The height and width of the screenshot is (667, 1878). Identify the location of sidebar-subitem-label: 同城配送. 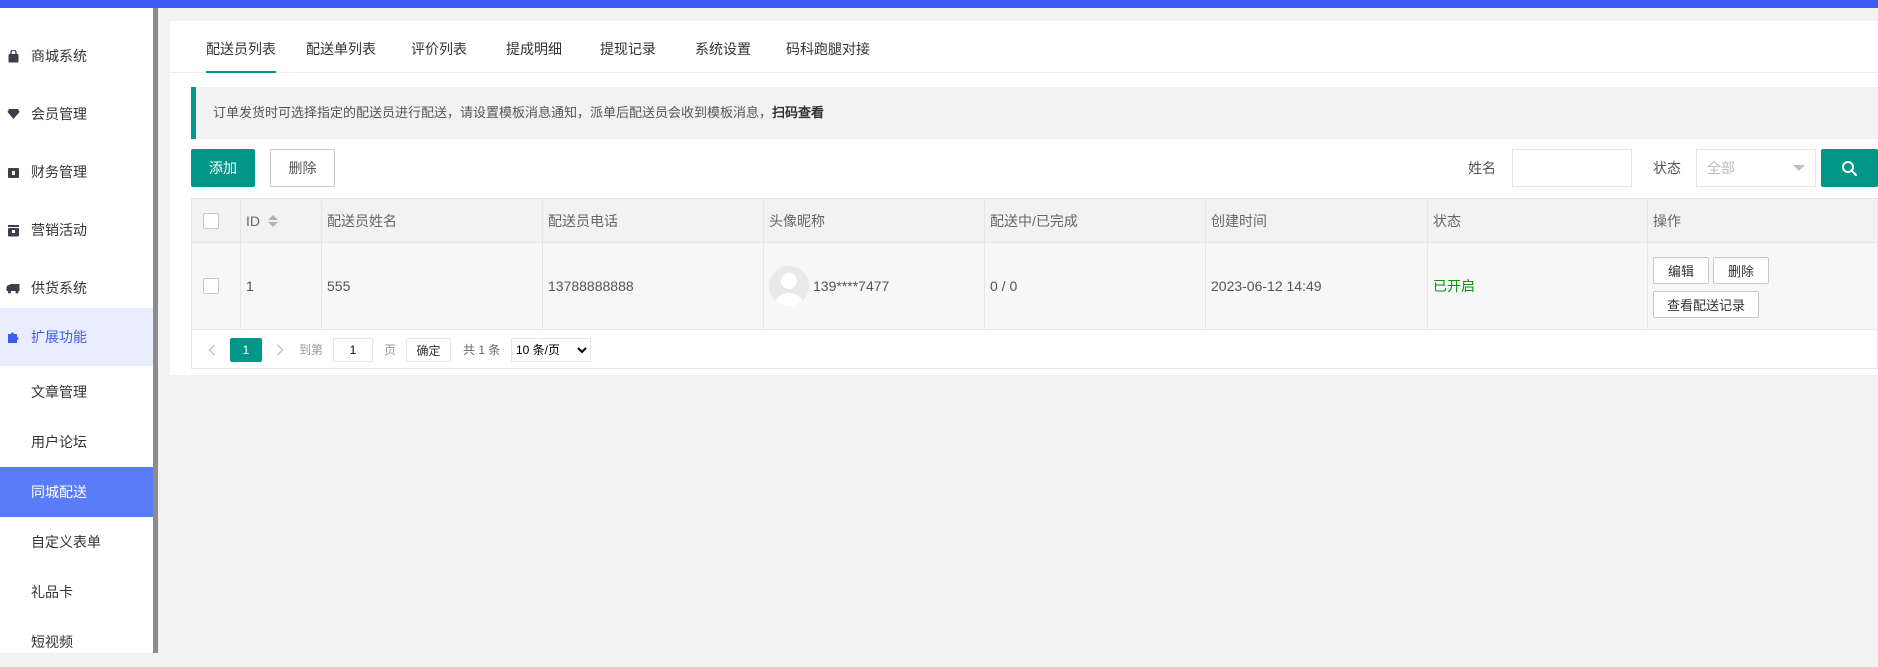
(59, 492).